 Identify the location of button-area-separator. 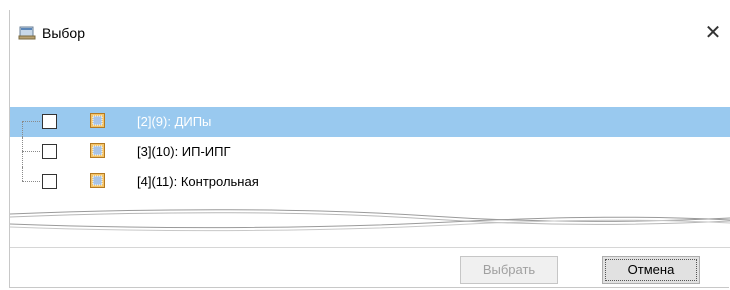
(370, 247).